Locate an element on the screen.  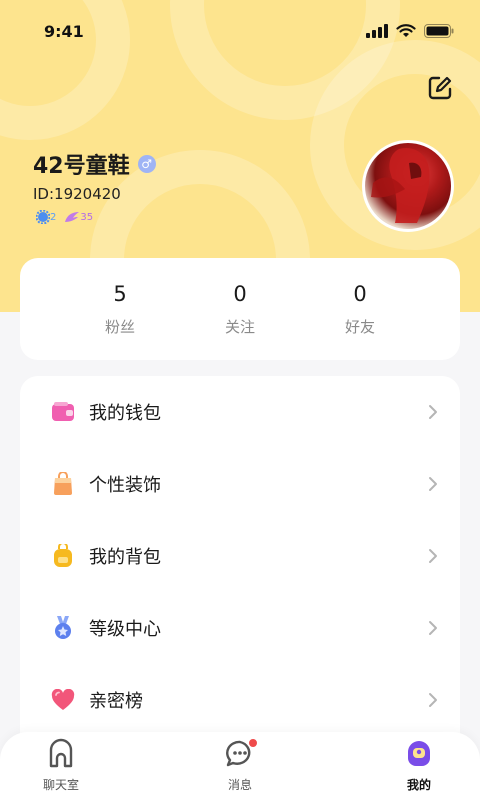
stat-fans-value: 5 is located at coordinates (120, 293).